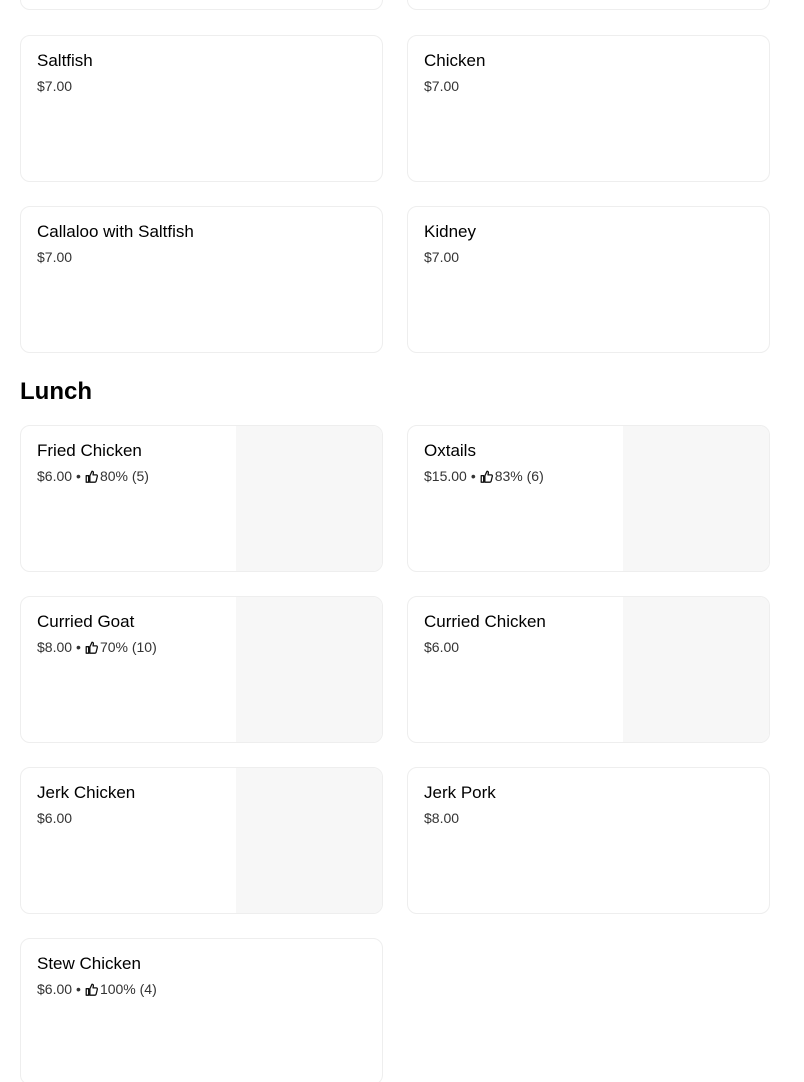 The height and width of the screenshot is (1082, 804). Describe the element at coordinates (450, 231) in the screenshot. I see `menu-item-name: Kidney` at that location.